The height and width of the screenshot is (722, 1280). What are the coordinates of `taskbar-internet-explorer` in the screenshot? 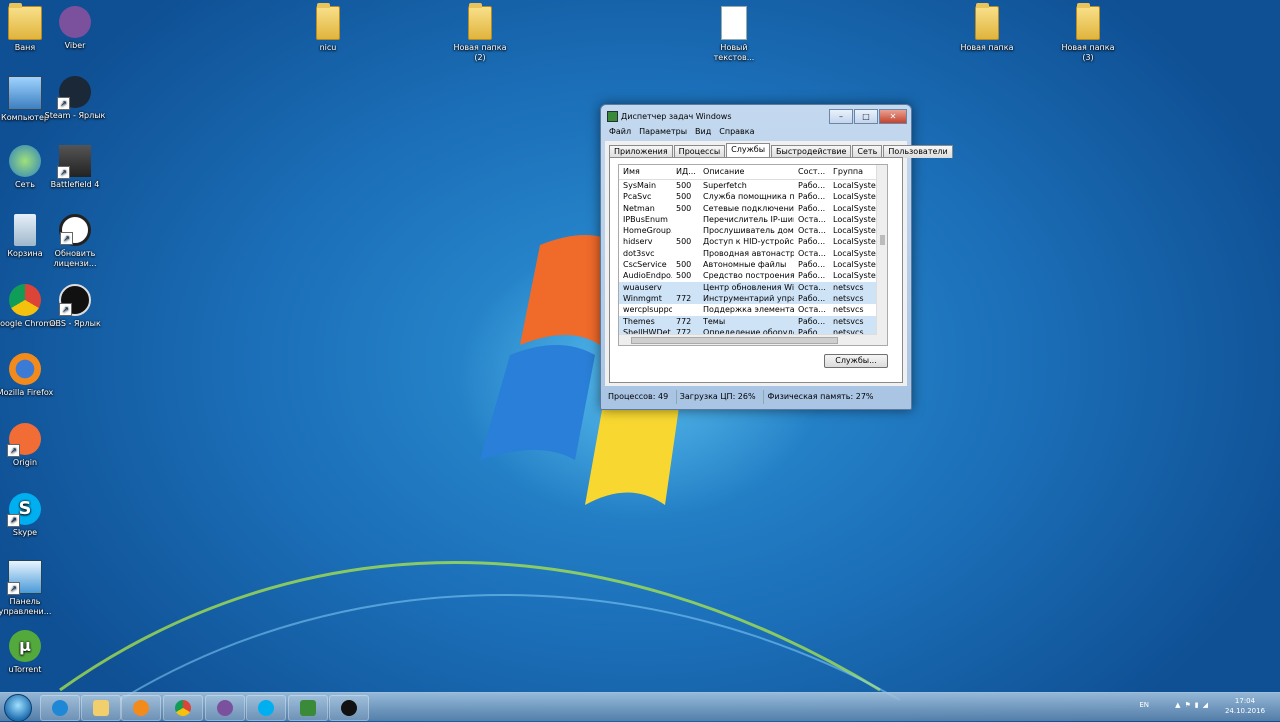 It's located at (60, 708).